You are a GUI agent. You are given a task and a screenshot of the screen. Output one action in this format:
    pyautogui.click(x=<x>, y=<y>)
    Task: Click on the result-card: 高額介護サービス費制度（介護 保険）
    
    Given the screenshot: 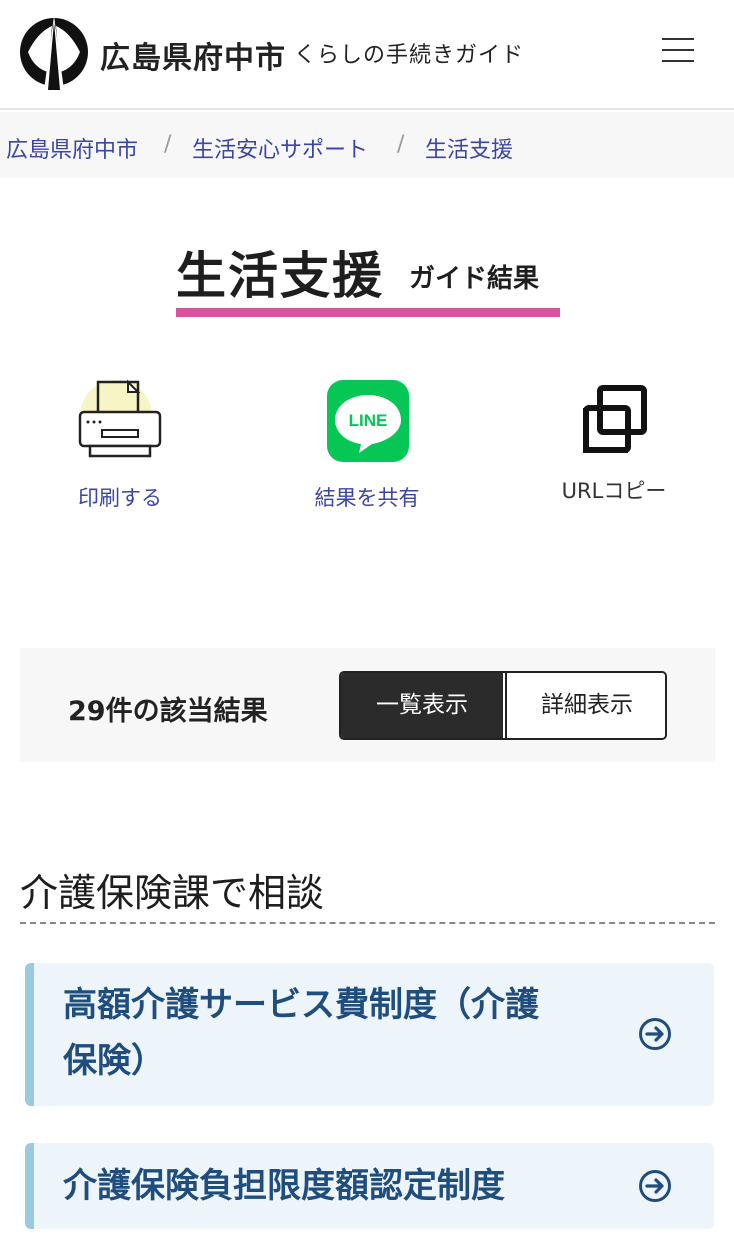 What is the action you would take?
    pyautogui.click(x=369, y=1034)
    